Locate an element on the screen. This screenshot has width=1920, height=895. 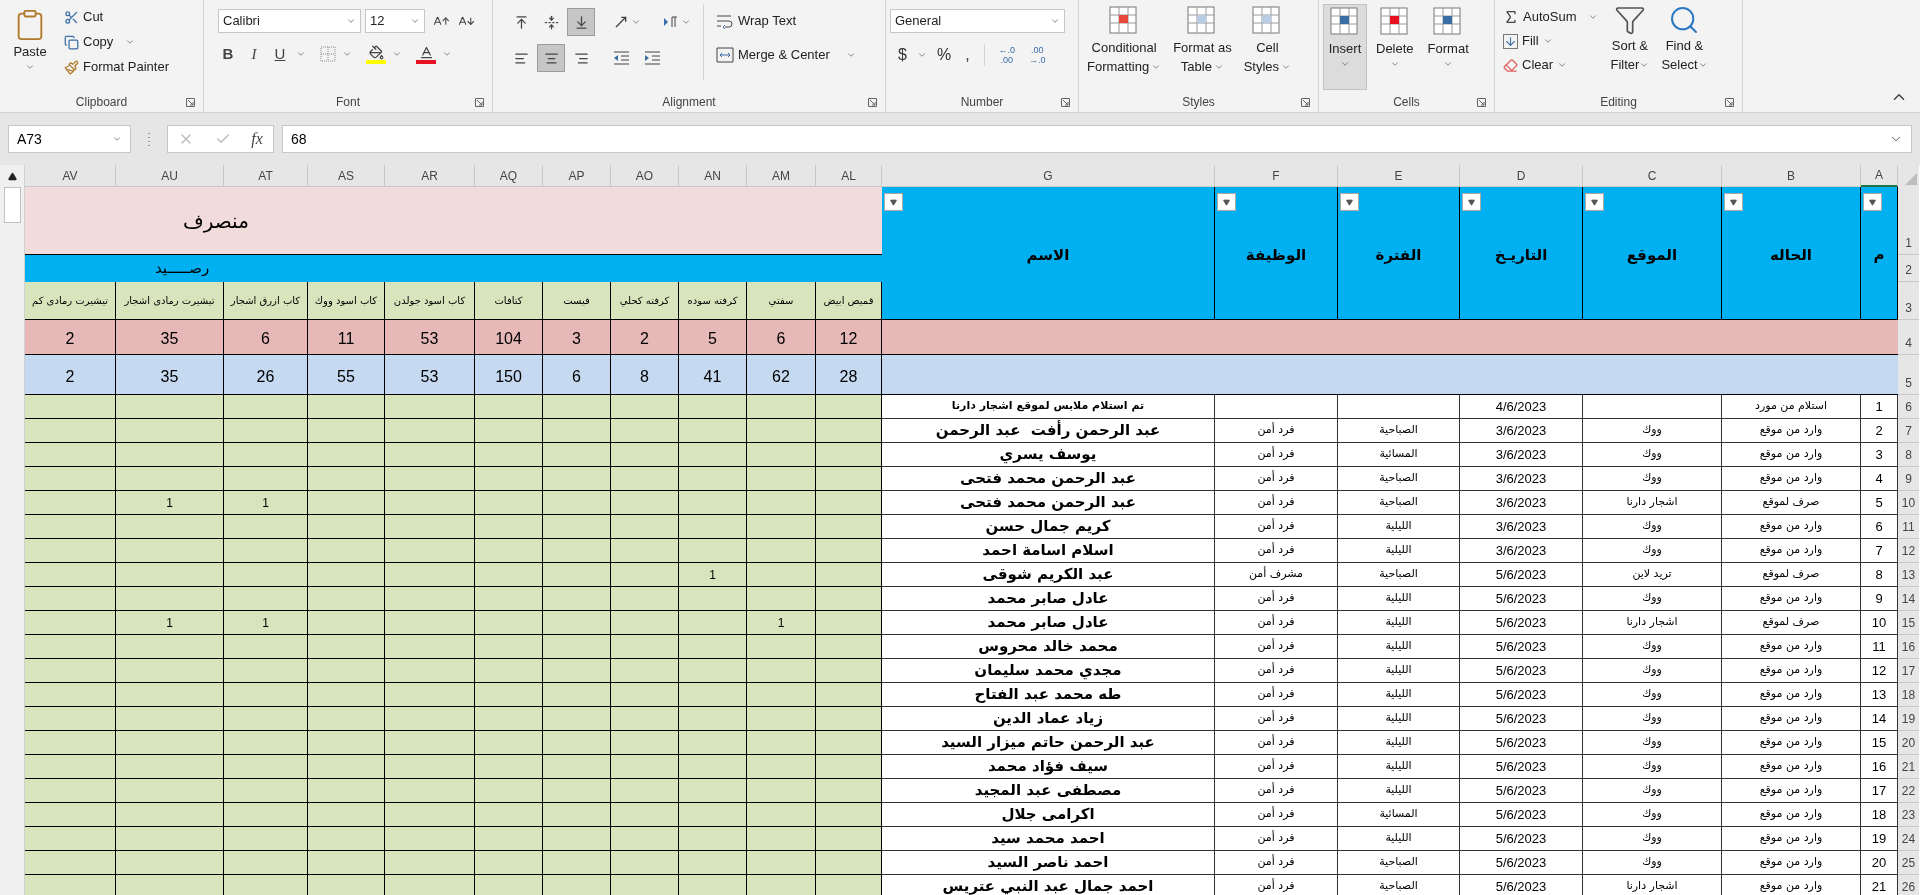
column-header: AN is located at coordinates (713, 176).